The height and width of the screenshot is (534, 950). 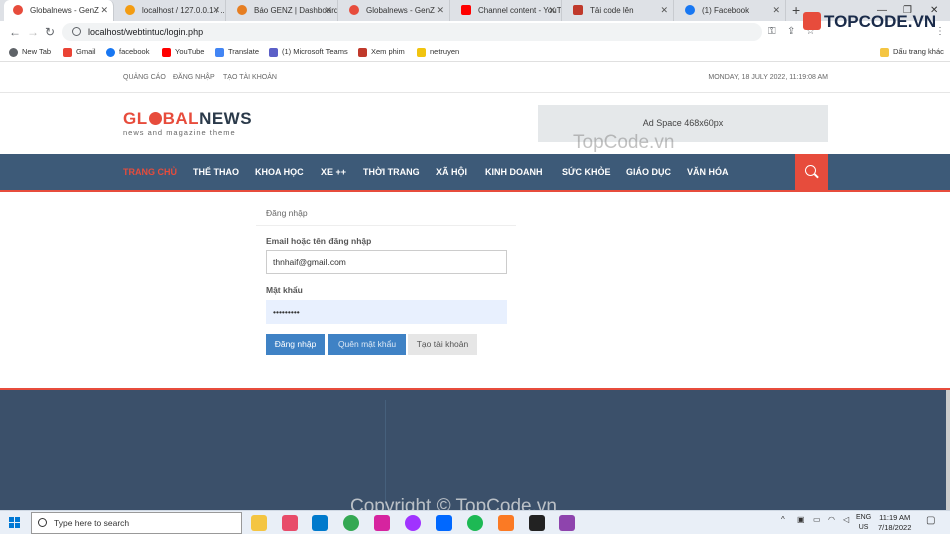 What do you see at coordinates (812, 21) in the screenshot?
I see `topcode-logo-icon` at bounding box center [812, 21].